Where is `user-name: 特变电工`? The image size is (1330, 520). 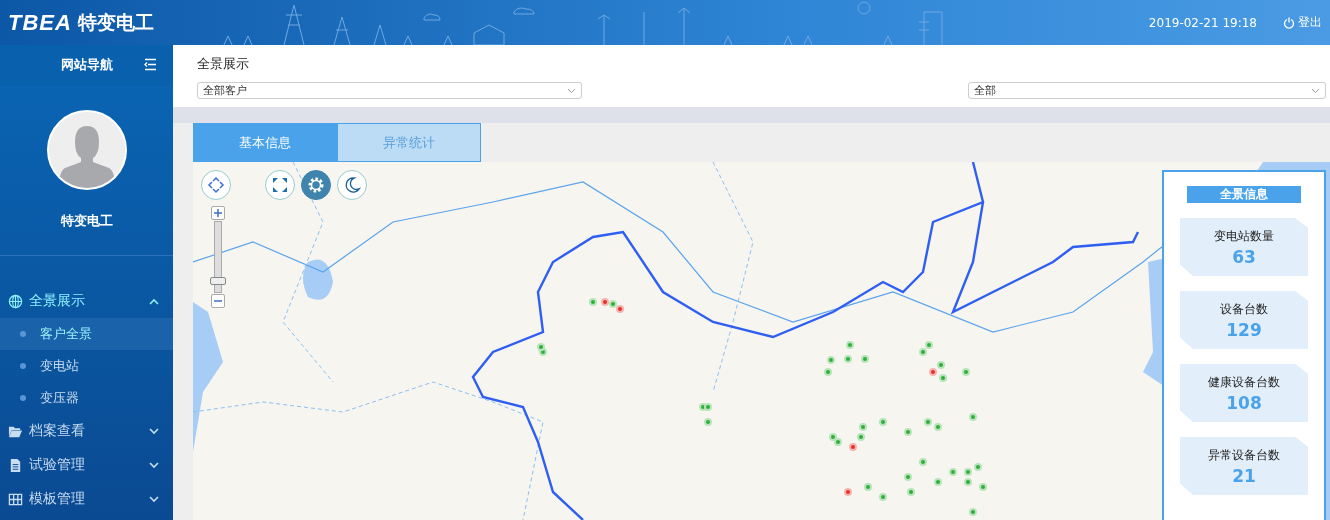
user-name: 特变电工 is located at coordinates (86, 221).